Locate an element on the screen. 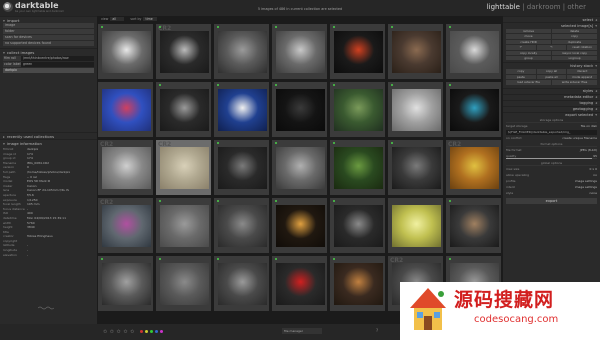 This screenshot has height=340, width=600. history-copy-button: copy is located at coordinates (521, 71).